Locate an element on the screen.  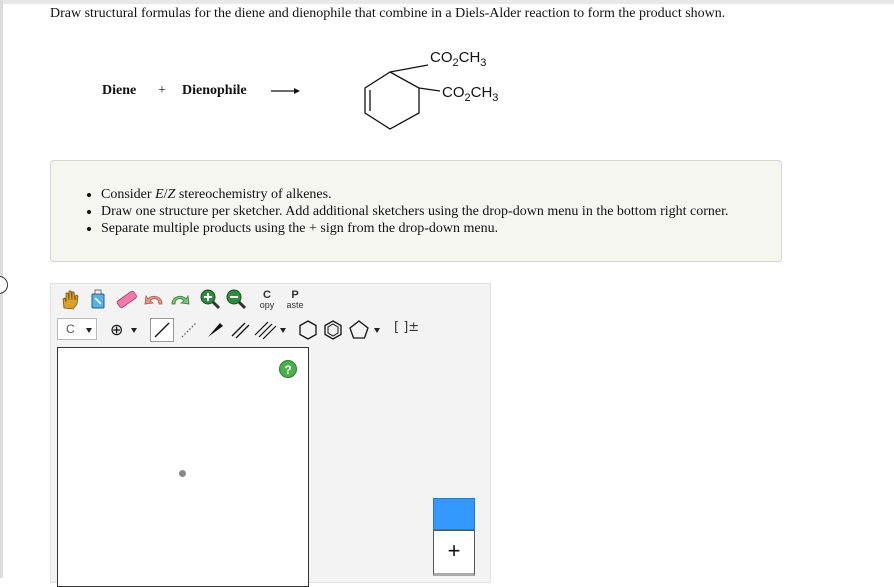
undo-icon is located at coordinates (154, 299).